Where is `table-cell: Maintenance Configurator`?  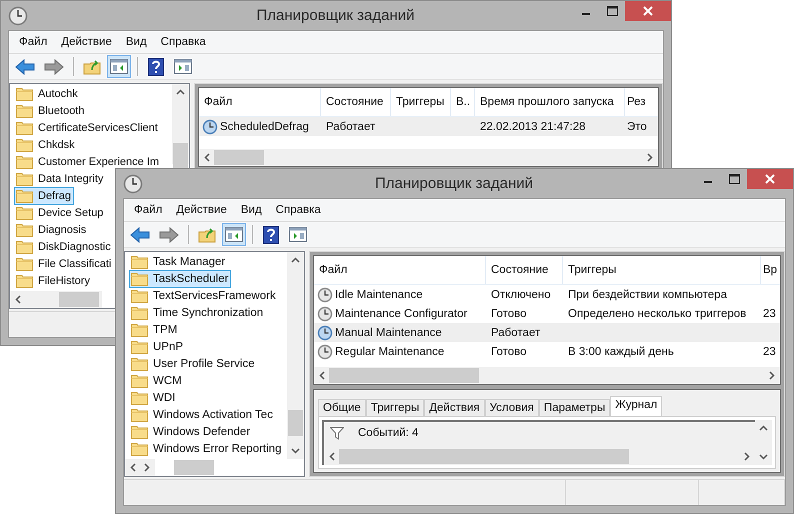
table-cell: Maintenance Configurator is located at coordinates (401, 314).